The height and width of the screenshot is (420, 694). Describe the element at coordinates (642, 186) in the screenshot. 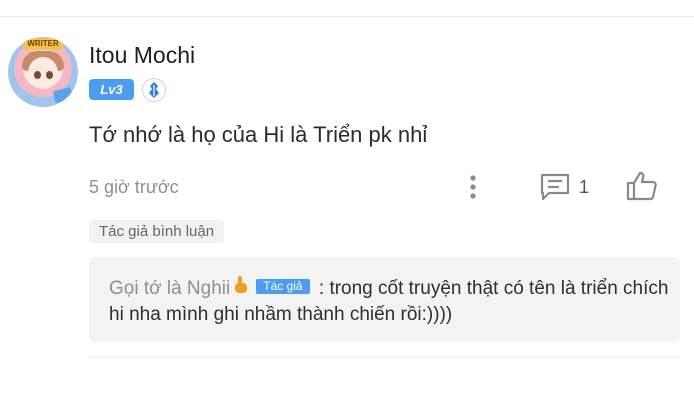

I see `thumbs-up-icon` at that location.